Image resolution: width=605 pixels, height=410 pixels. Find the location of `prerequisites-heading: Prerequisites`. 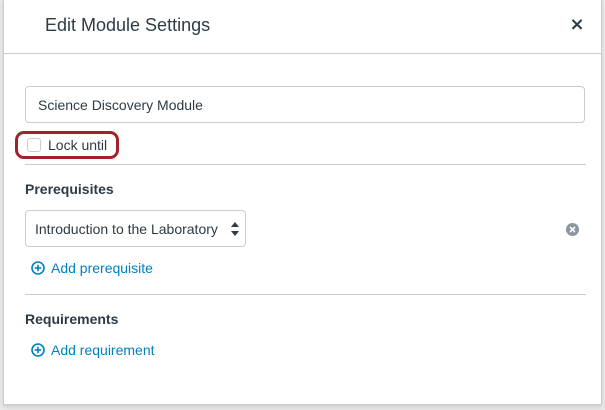

prerequisites-heading: Prerequisites is located at coordinates (69, 189).